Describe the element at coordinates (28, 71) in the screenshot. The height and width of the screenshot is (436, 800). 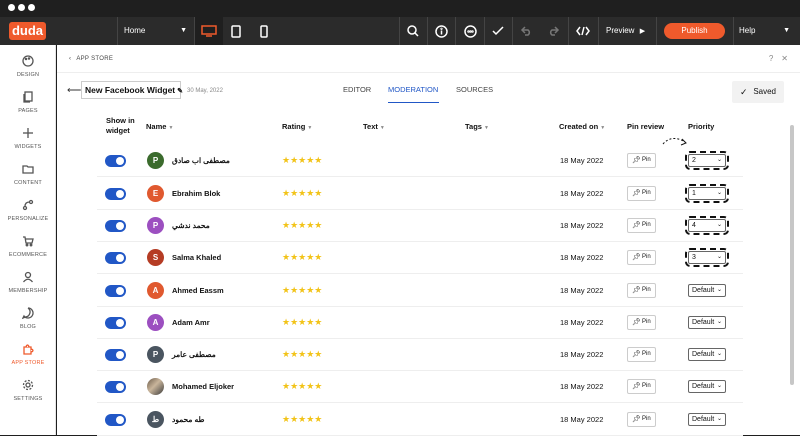
I see `sidebar-item-design: DESIGN` at that location.